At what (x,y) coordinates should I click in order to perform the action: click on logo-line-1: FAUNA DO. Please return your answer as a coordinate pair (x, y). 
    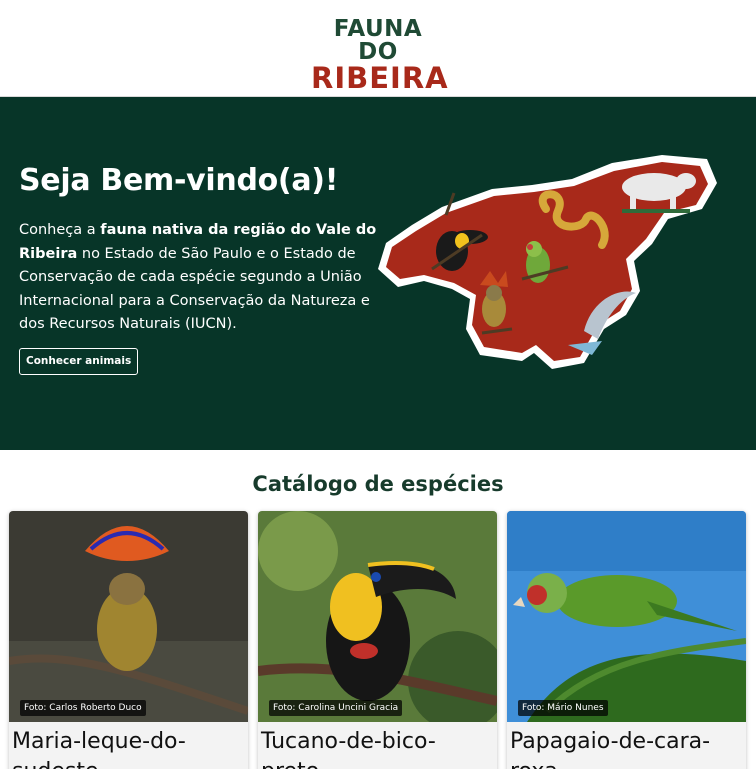
    Looking at the image, I should click on (378, 40).